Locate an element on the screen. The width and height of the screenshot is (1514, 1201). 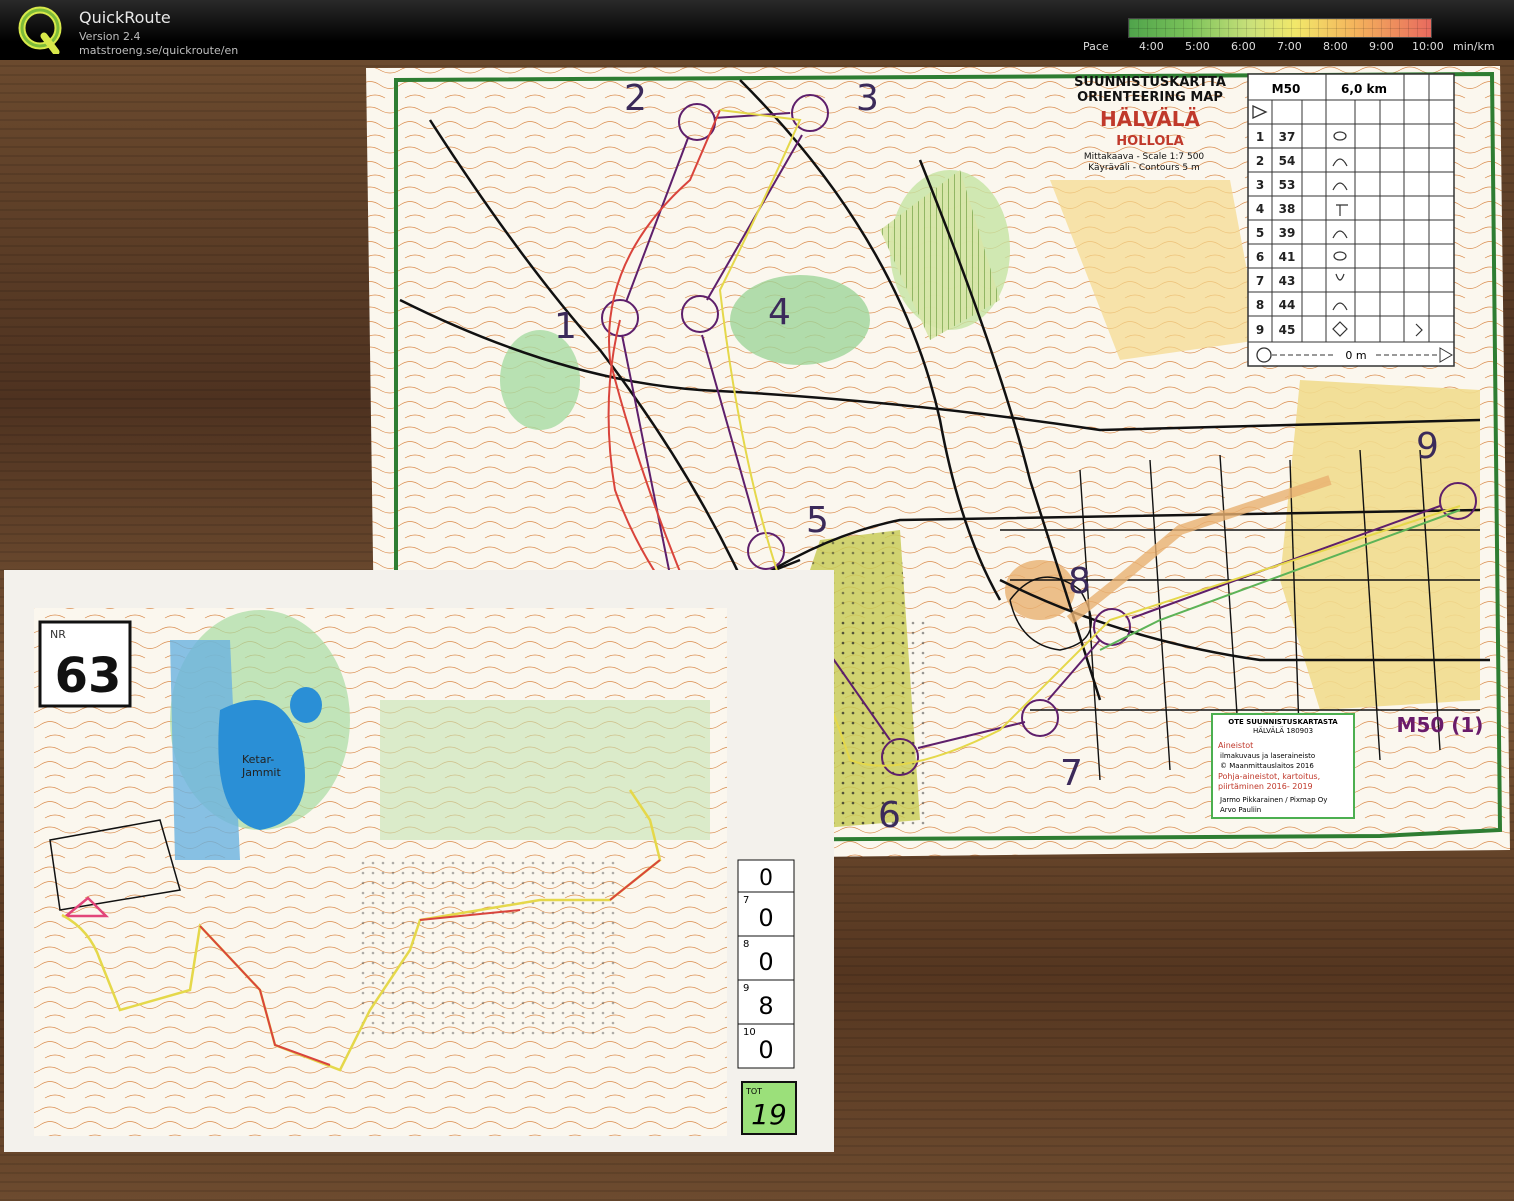
desc-row-code: 37 is located at coordinates (1287, 137).